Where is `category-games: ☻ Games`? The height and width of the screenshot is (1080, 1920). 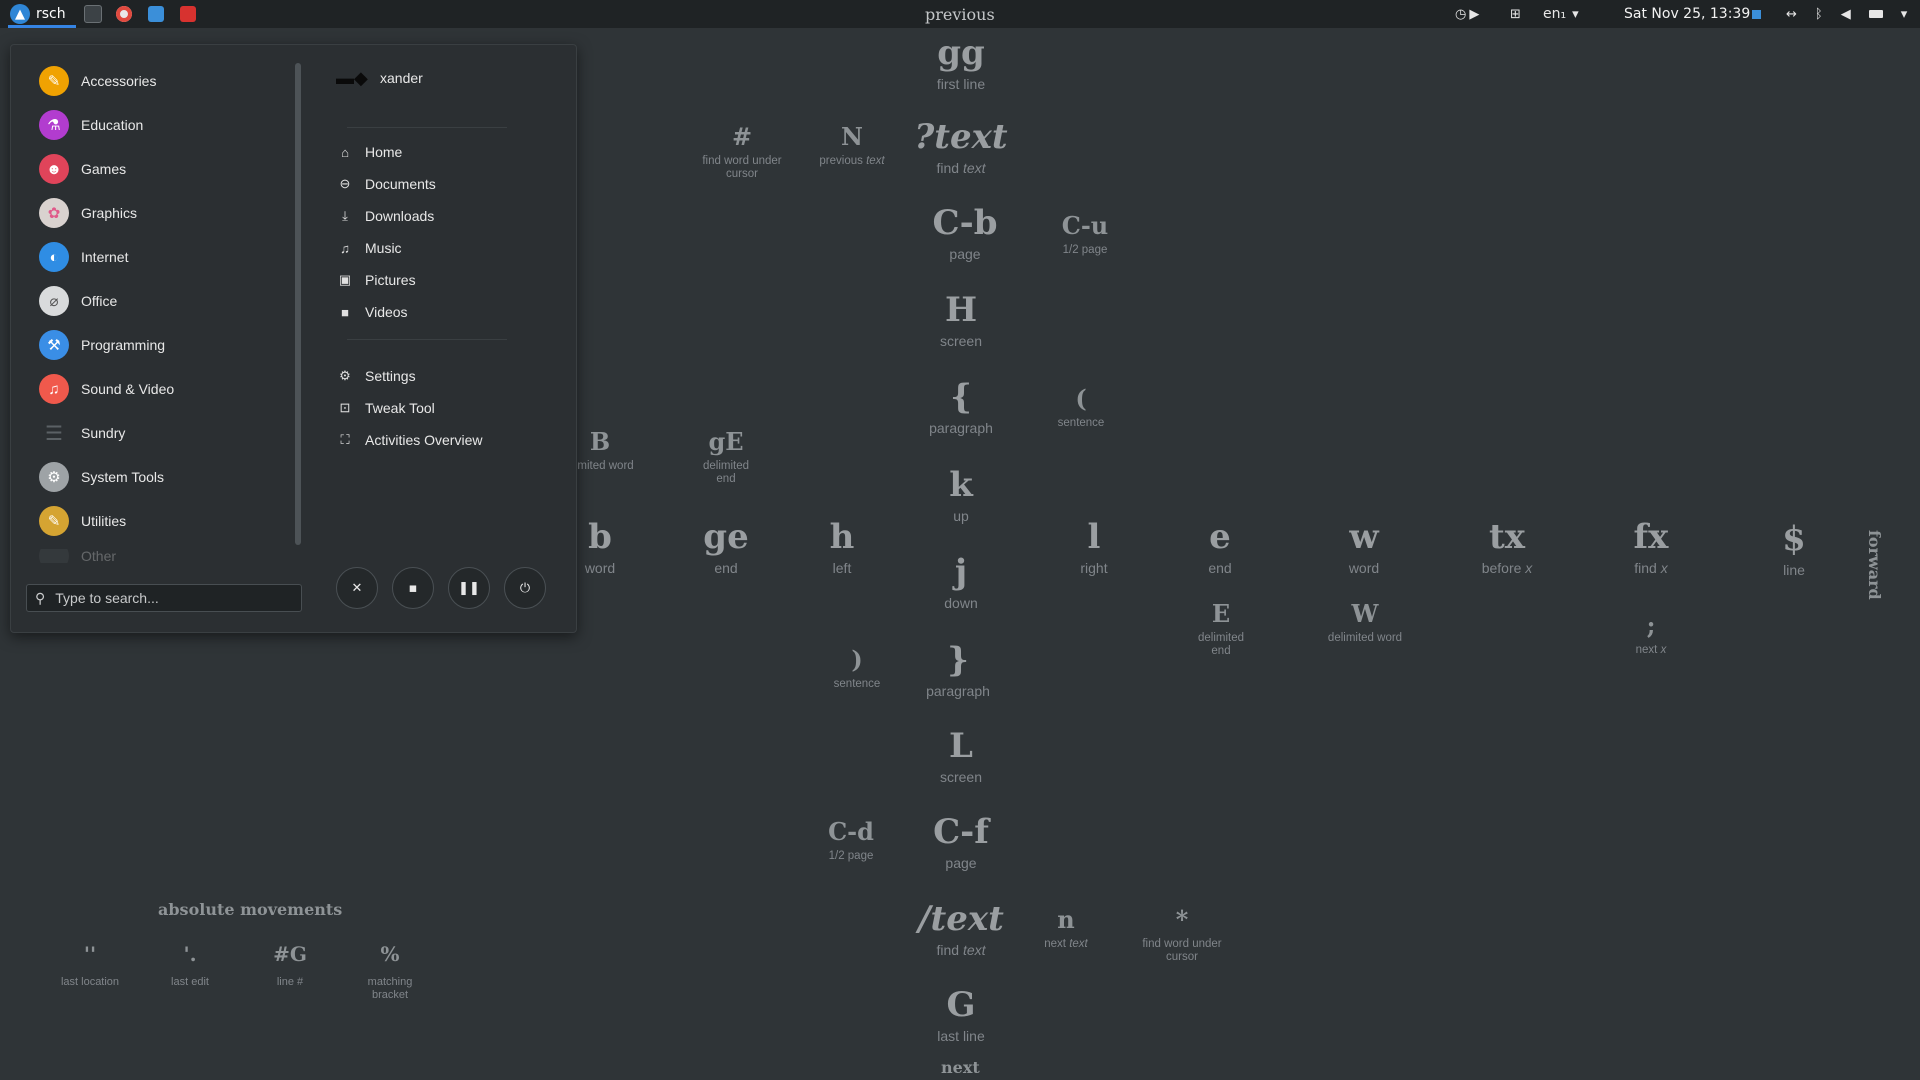
category-games: ☻ Games is located at coordinates (82, 169).